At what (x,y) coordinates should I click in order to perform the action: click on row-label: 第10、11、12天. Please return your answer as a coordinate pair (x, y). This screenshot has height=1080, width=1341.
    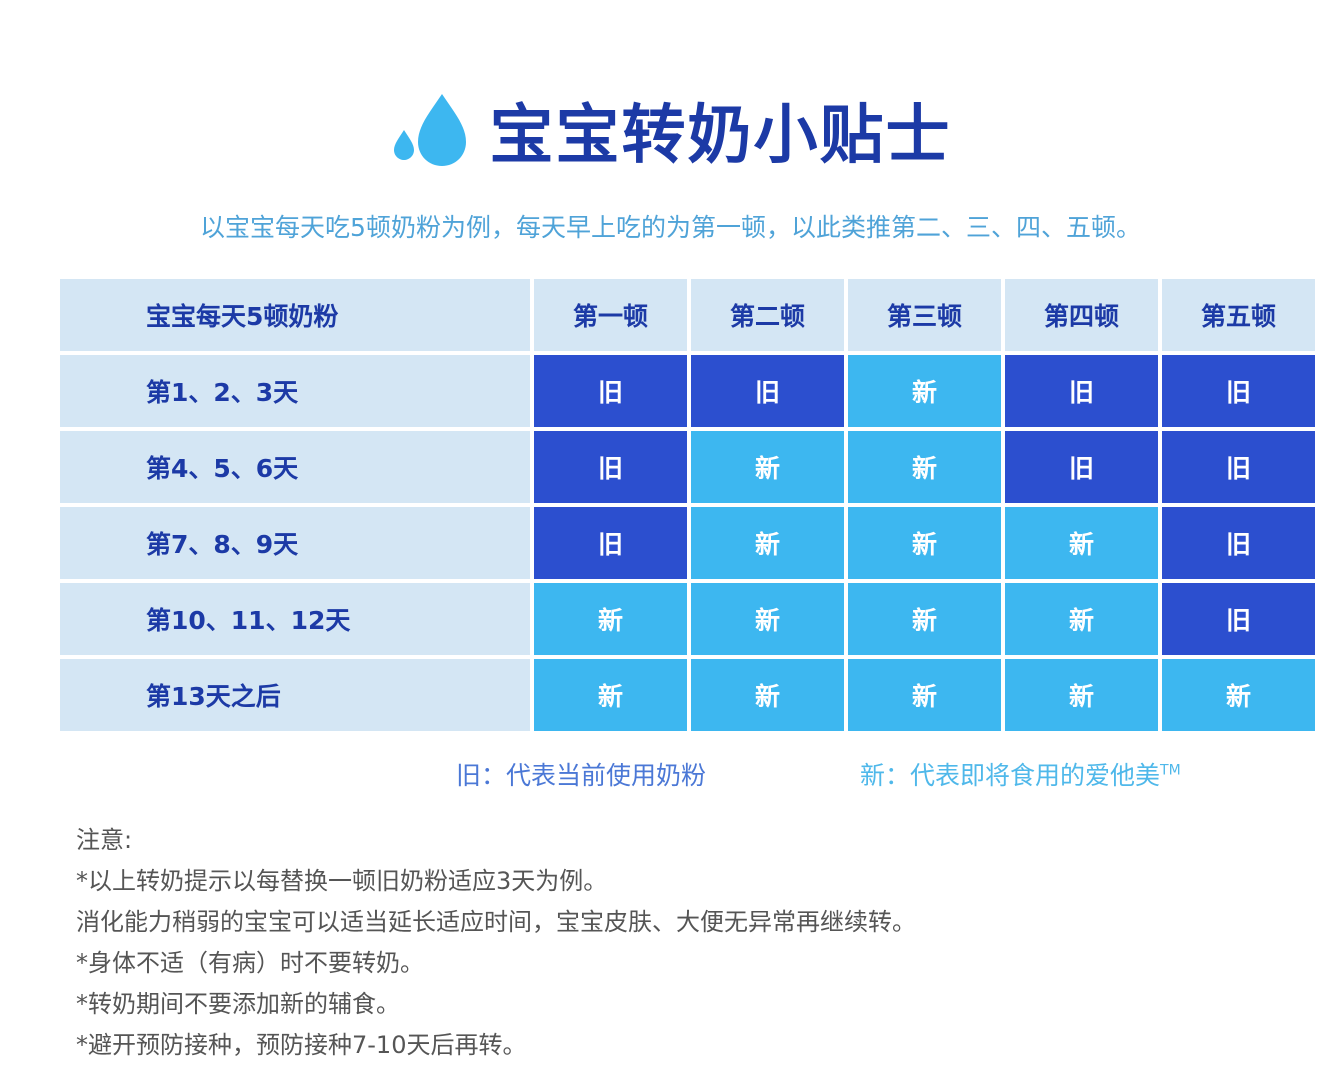
    Looking at the image, I should click on (295, 619).